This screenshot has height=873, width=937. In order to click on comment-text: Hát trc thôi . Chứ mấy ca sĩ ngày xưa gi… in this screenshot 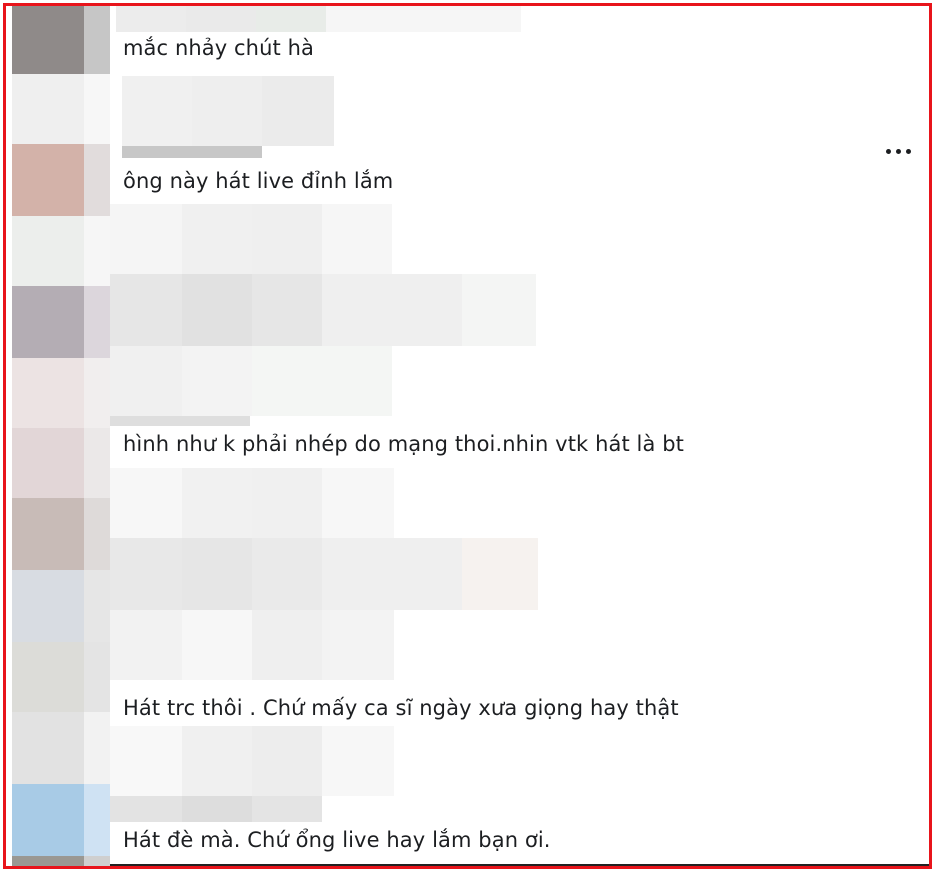, I will do `click(401, 708)`.